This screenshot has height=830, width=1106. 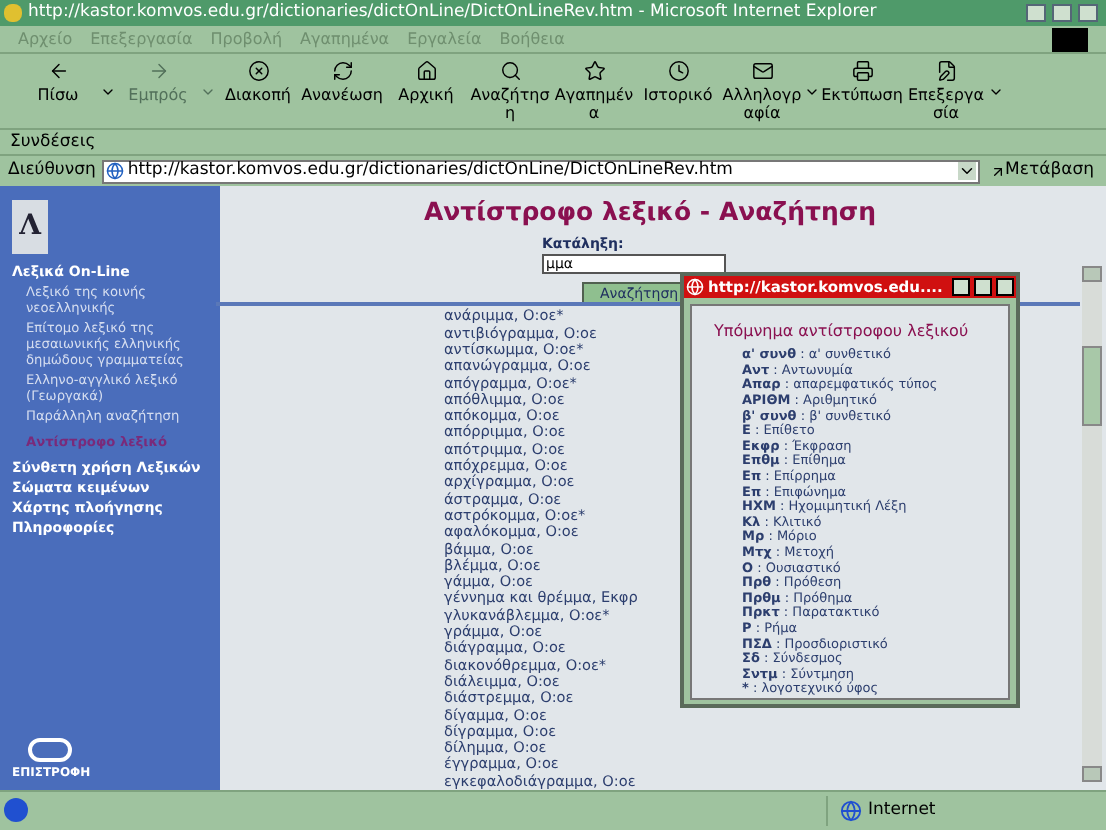 I want to click on star-icon, so click(x=594, y=71).